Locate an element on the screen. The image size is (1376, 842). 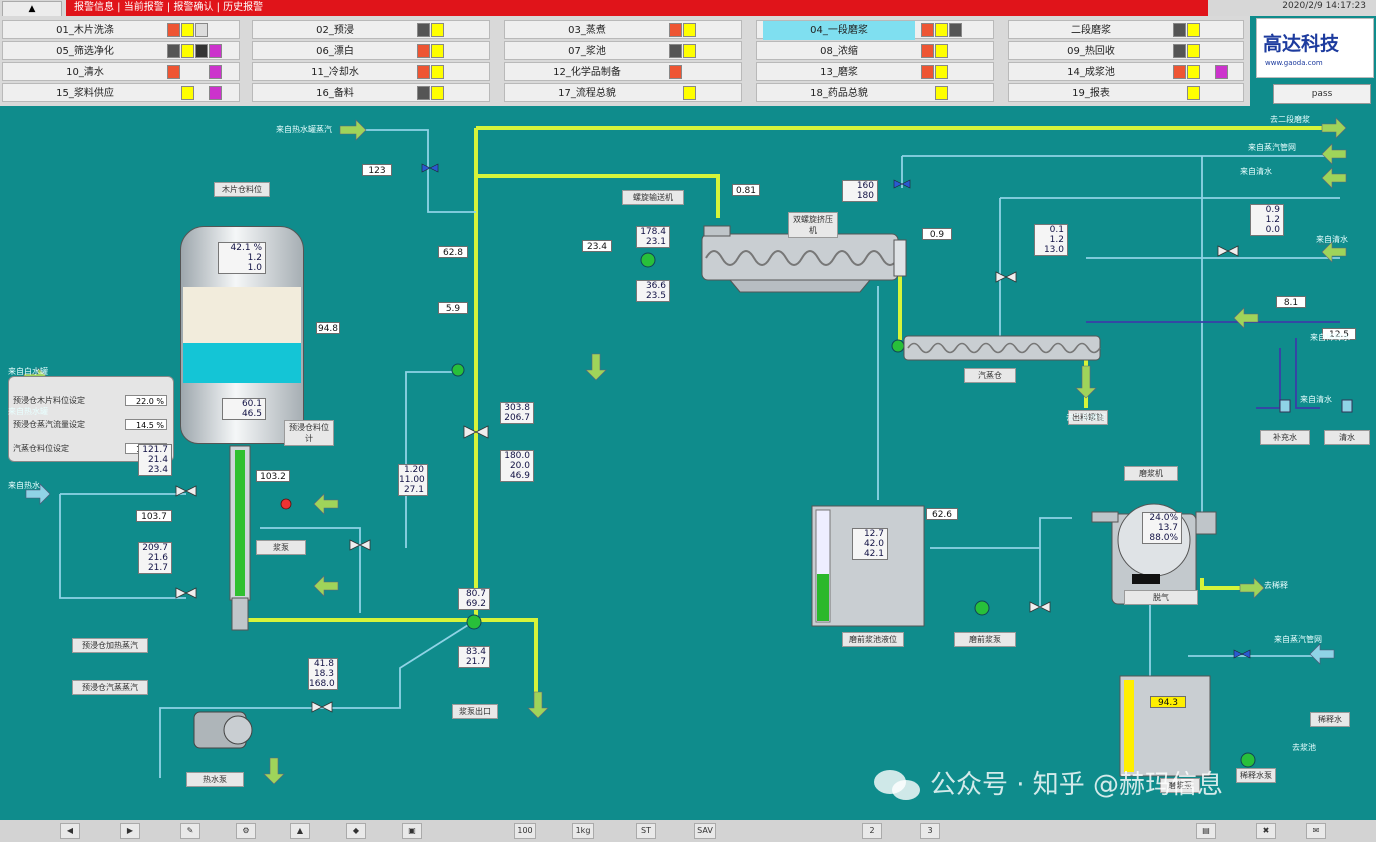
nav-item: 13_磨浆 is located at coordinates (875, 71).